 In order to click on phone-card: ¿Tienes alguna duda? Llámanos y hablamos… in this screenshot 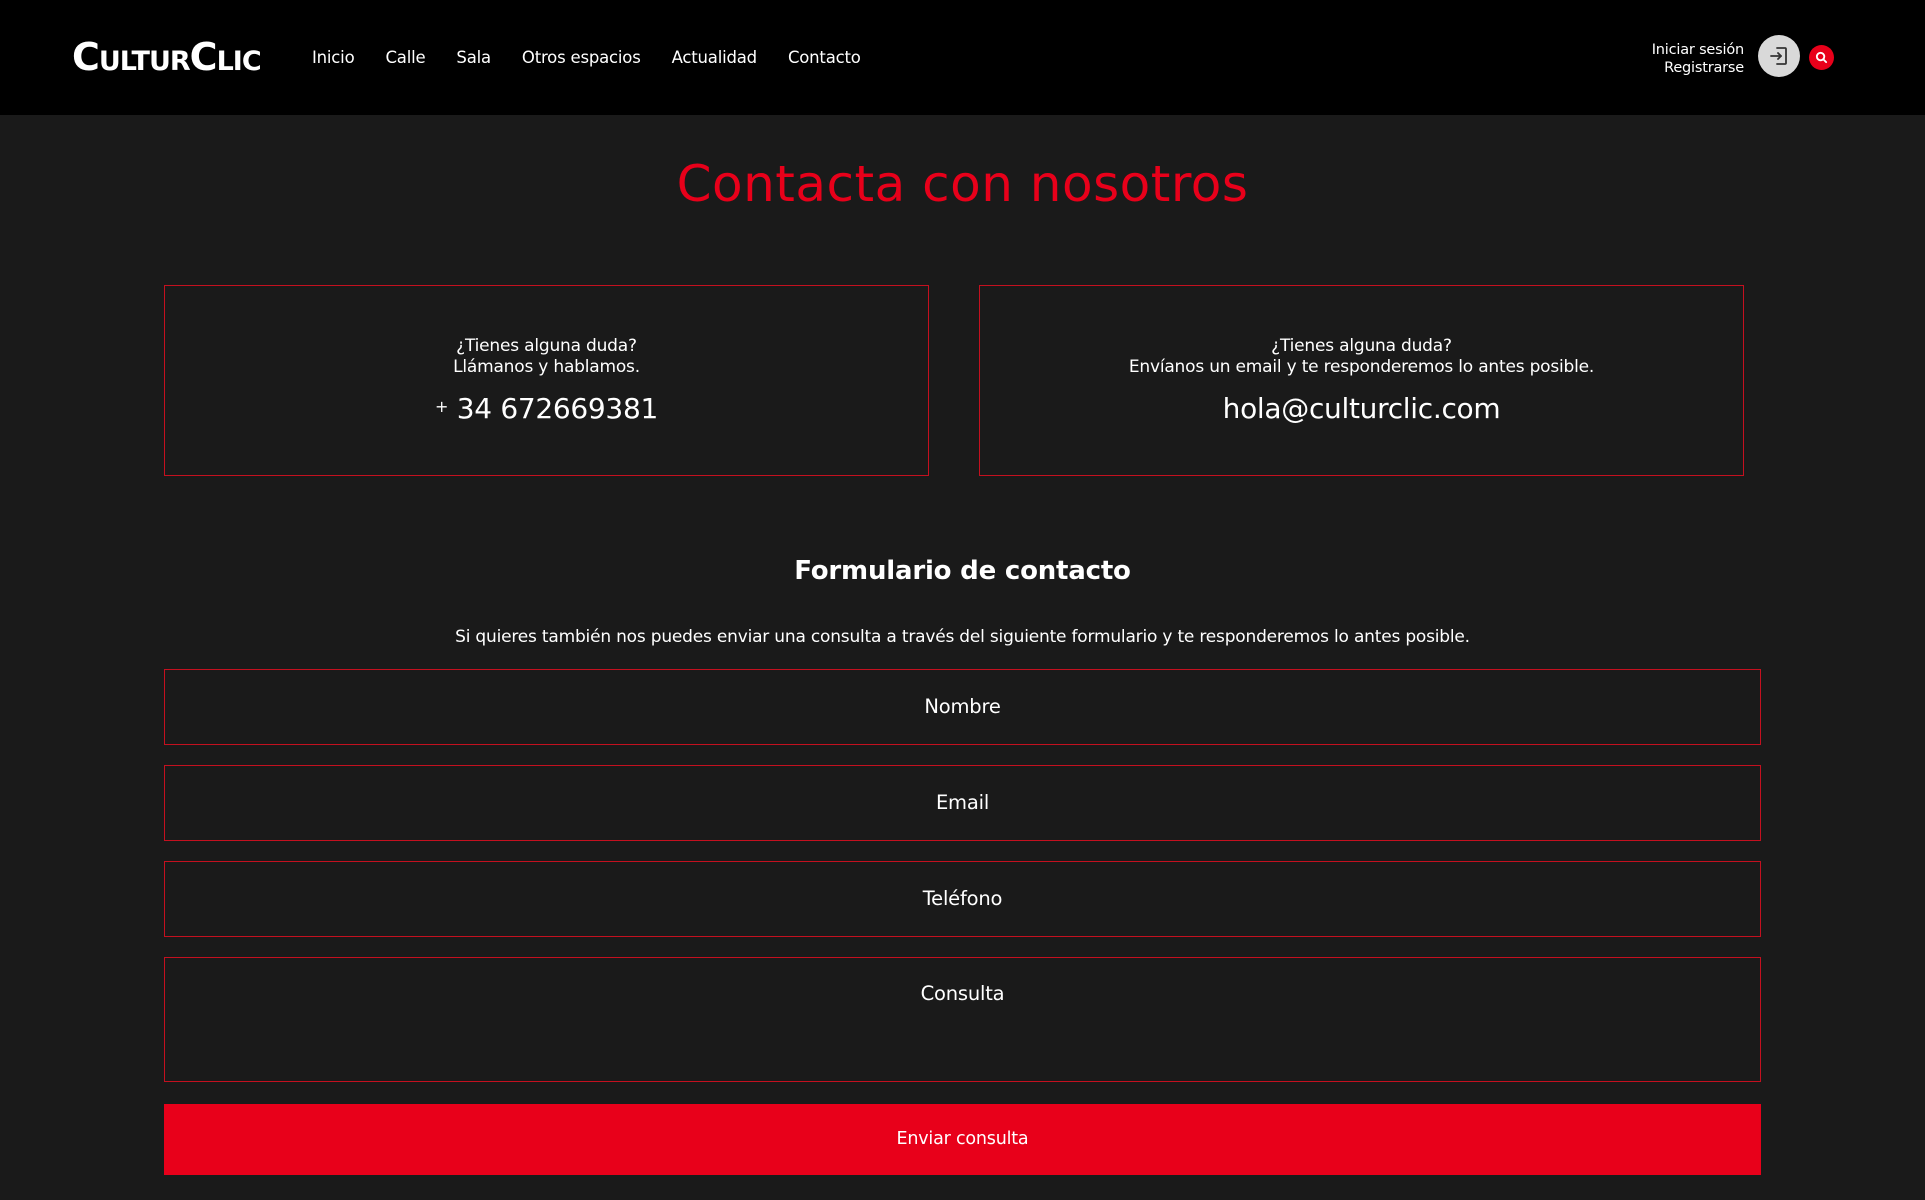, I will do `click(546, 380)`.